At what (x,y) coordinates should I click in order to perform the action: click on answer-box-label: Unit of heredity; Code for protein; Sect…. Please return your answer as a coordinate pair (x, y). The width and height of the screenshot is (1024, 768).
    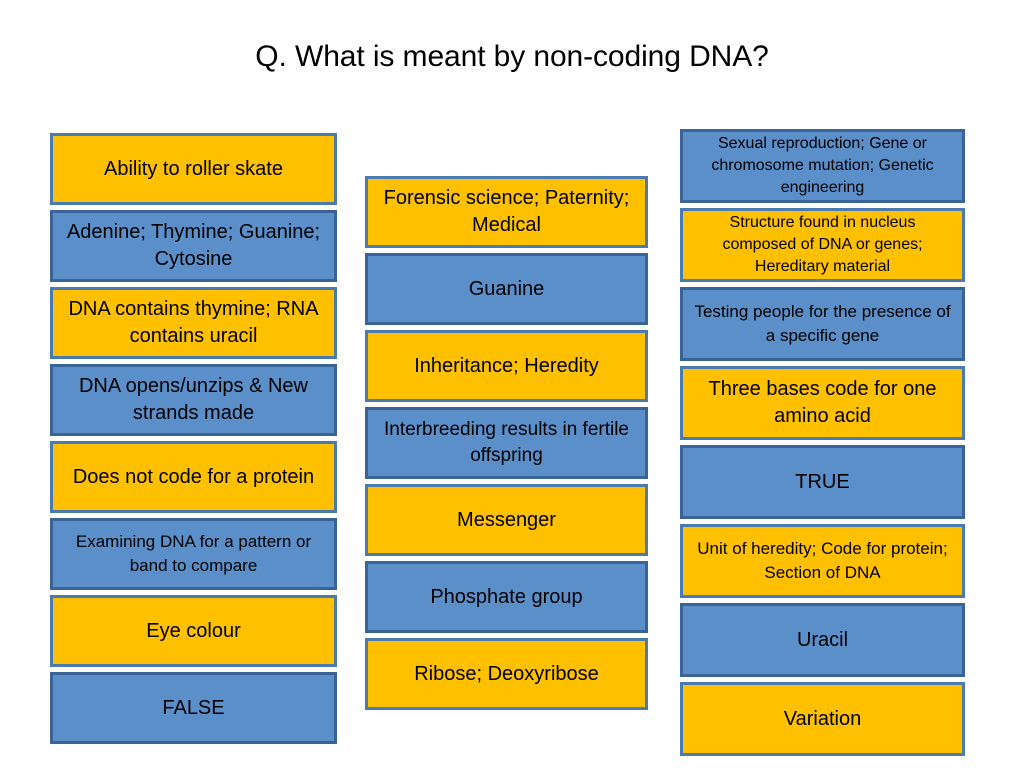
    Looking at the image, I should click on (822, 560).